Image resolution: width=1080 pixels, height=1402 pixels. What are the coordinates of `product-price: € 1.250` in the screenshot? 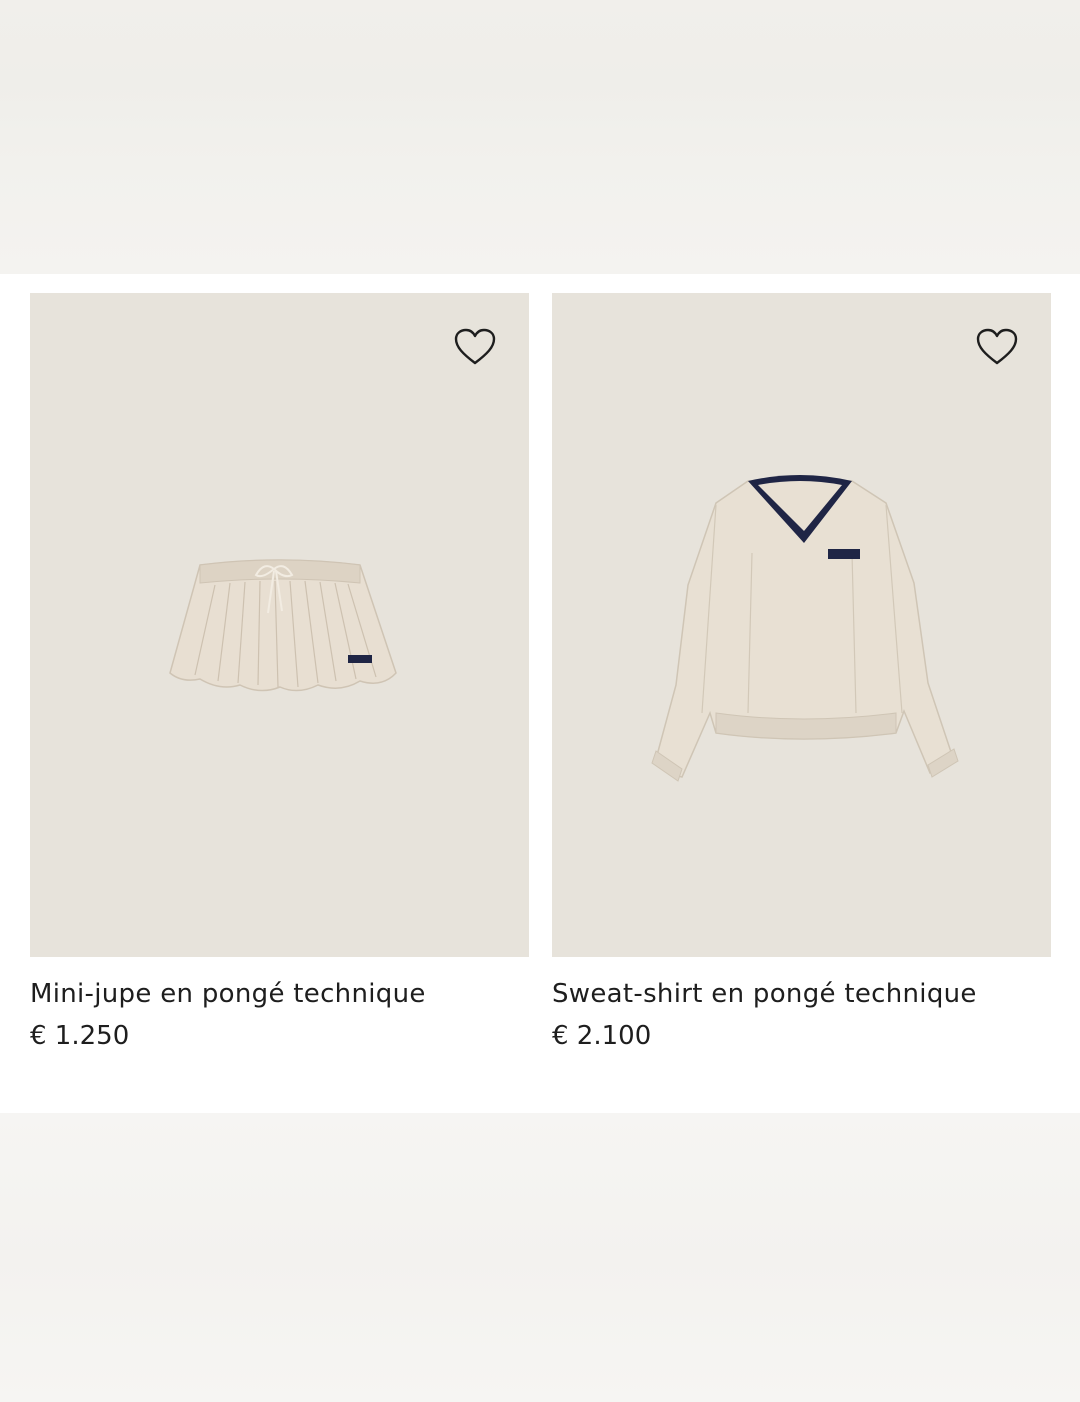 It's located at (80, 1036).